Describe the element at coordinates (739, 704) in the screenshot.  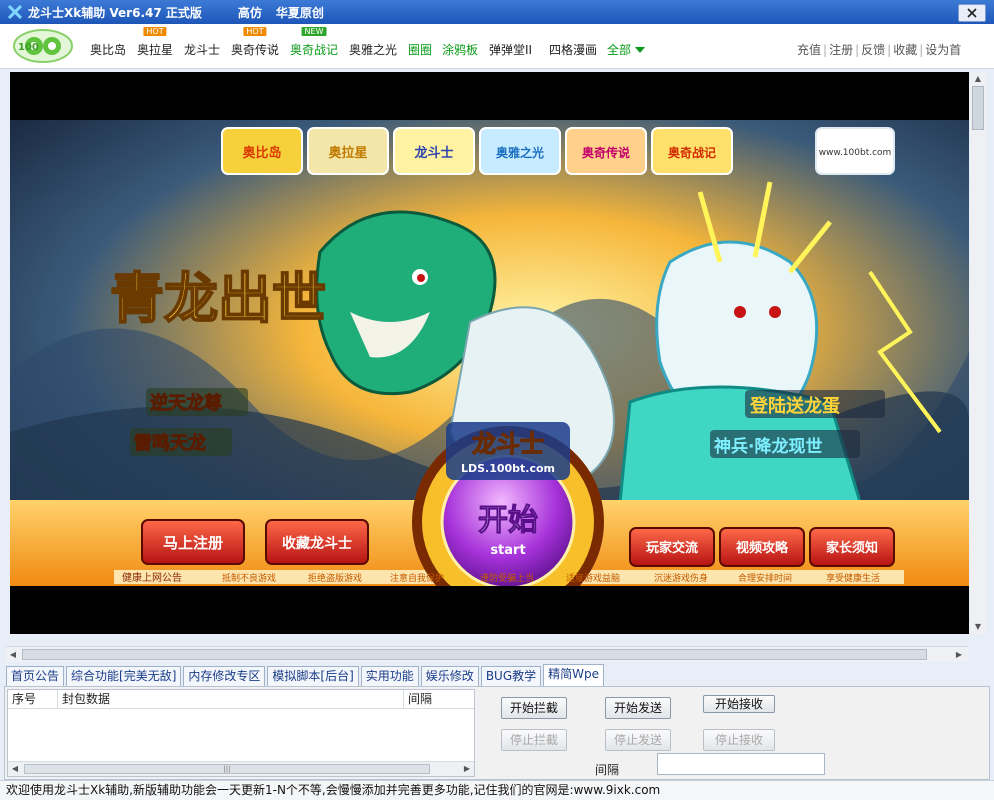
I see `start-receive-button: 开始接收` at that location.